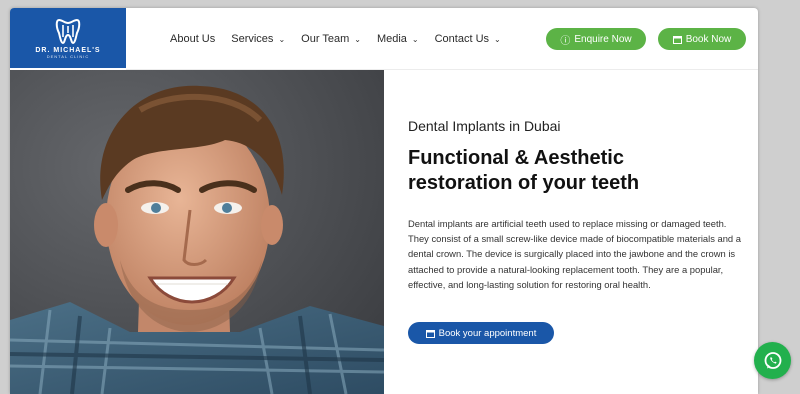  I want to click on question-icon: ⓘ, so click(565, 41).